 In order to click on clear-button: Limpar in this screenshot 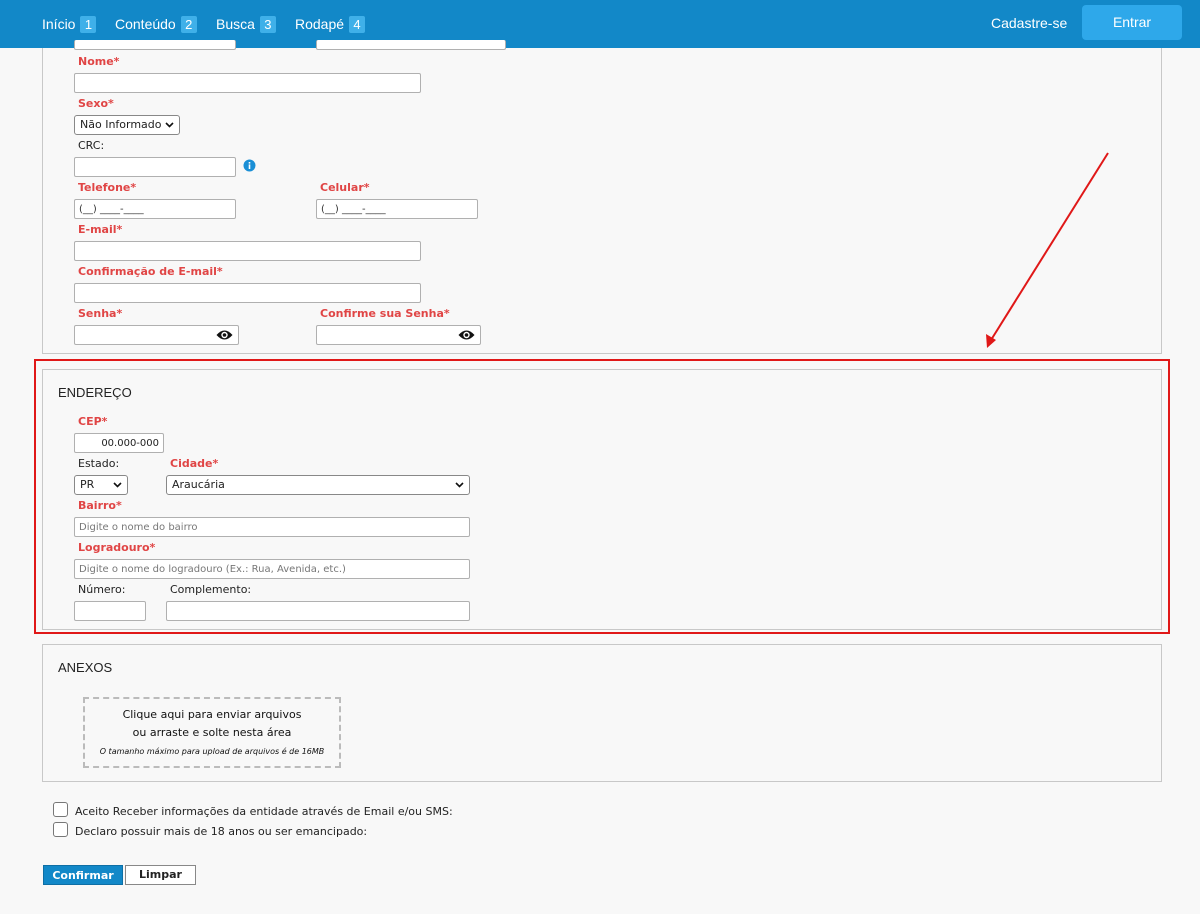, I will do `click(160, 875)`.